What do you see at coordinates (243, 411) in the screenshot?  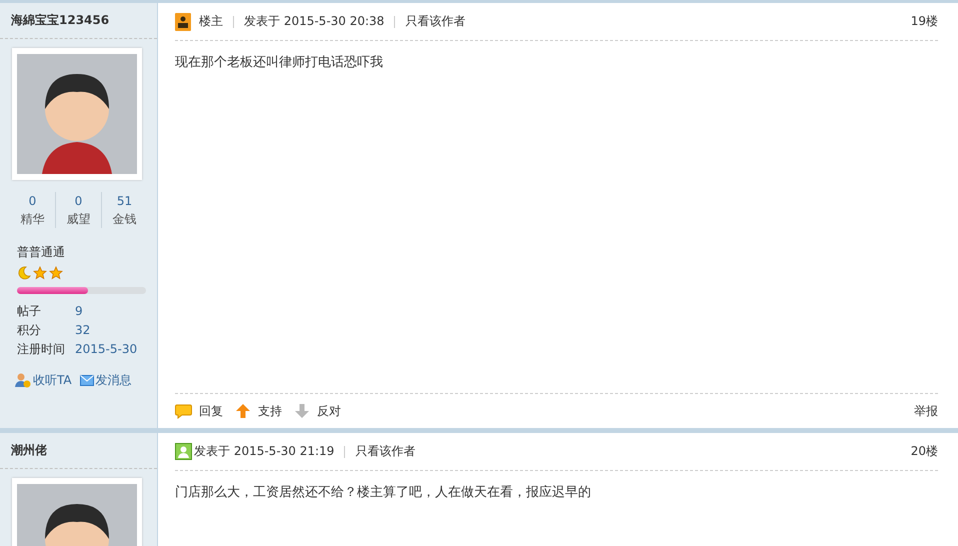 I see `up-arrow-icon` at bounding box center [243, 411].